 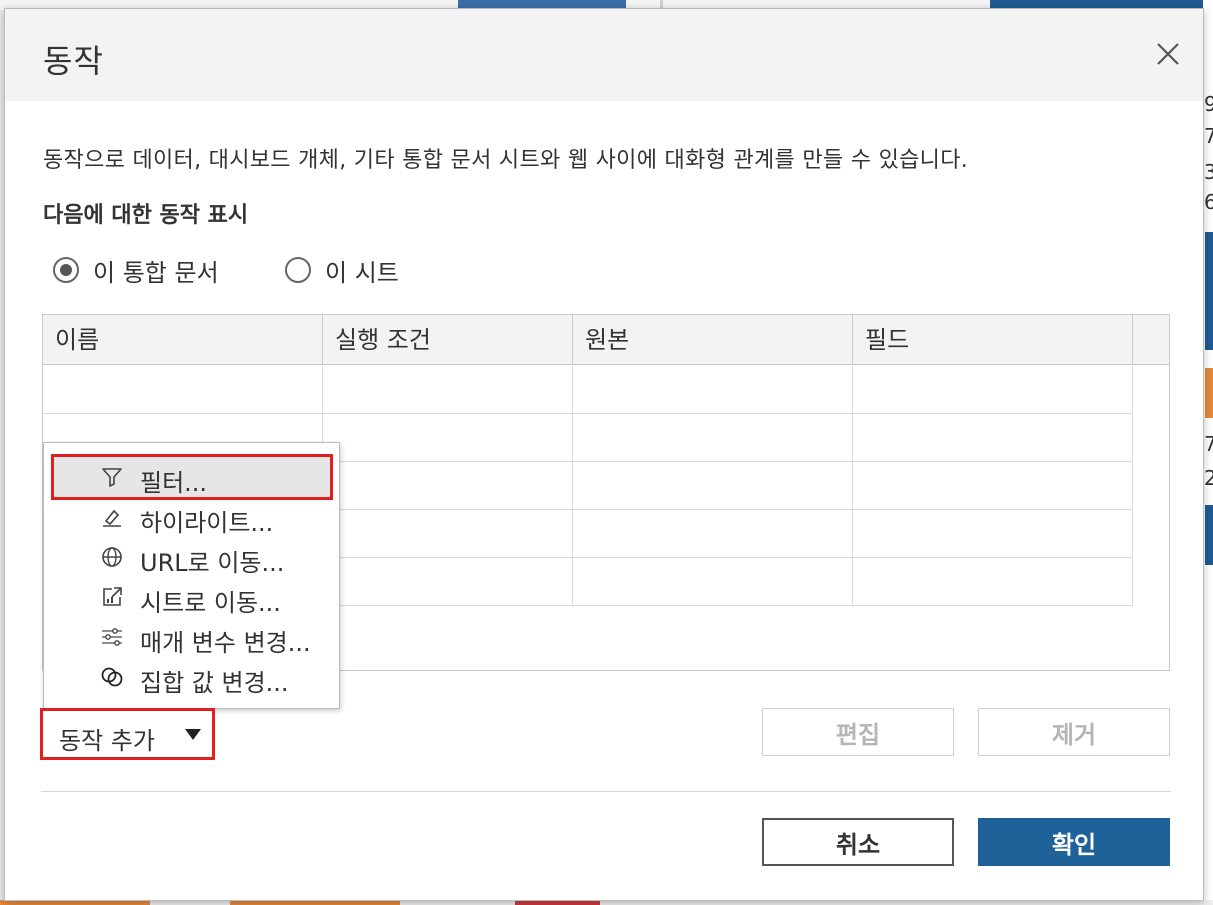 What do you see at coordinates (1208, 202) in the screenshot?
I see `background-text: 6` at bounding box center [1208, 202].